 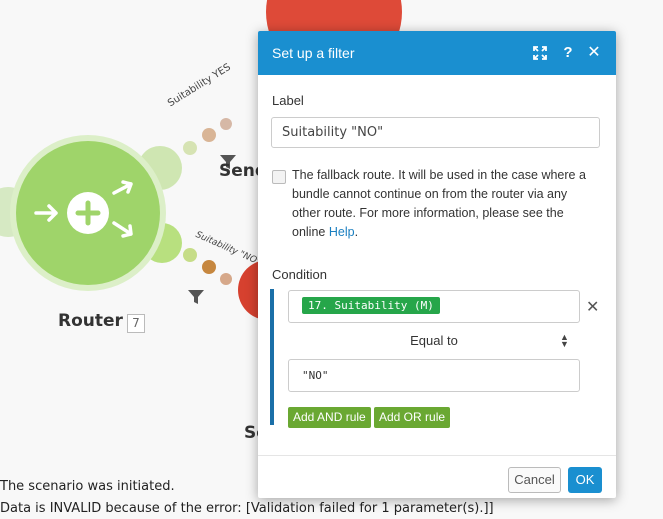 What do you see at coordinates (356, 232) in the screenshot?
I see `fallback-end: .` at bounding box center [356, 232].